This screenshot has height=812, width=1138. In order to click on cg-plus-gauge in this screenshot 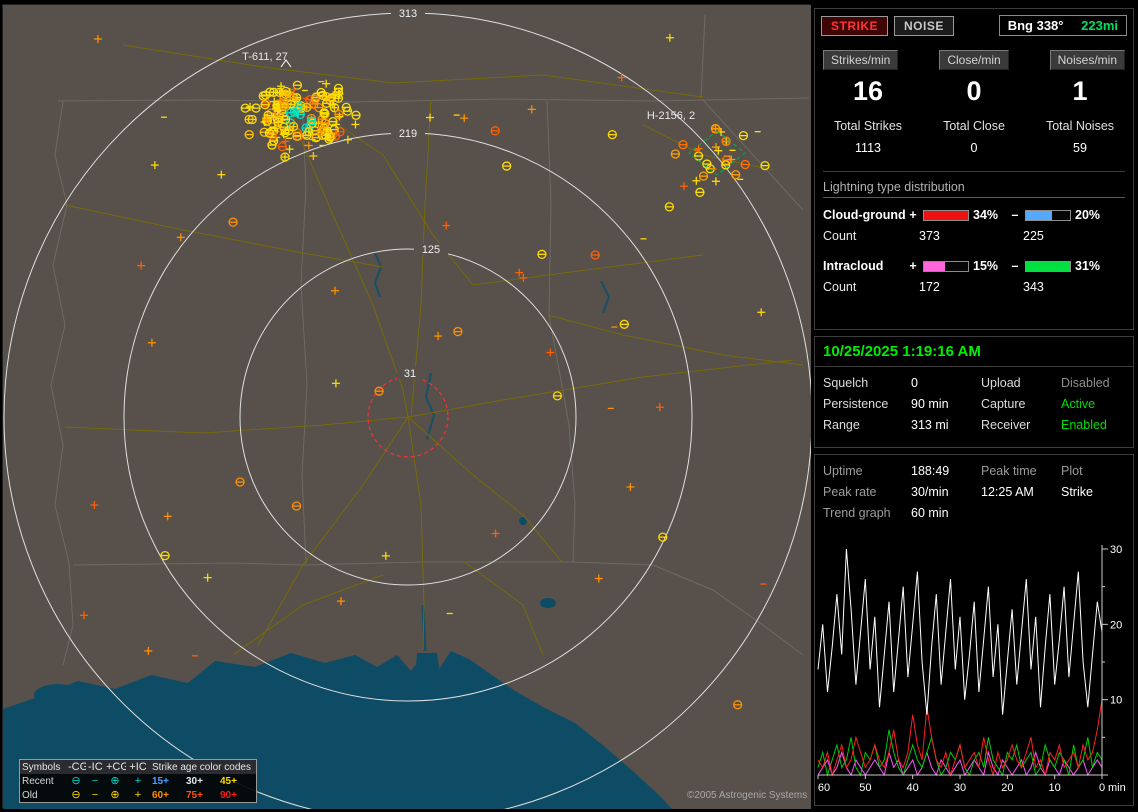, I will do `click(946, 215)`.